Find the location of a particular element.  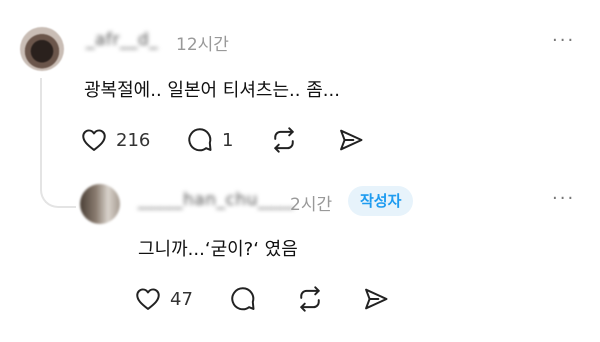

repost-button is located at coordinates (284, 140).